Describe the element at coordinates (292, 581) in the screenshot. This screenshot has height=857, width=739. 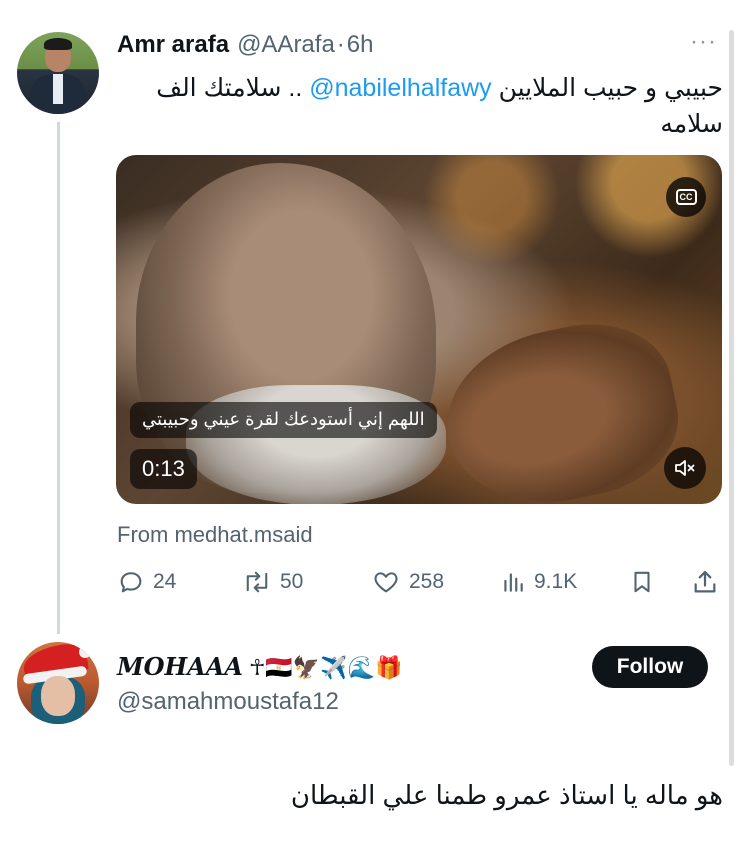
I see `retweet-count: 50` at that location.